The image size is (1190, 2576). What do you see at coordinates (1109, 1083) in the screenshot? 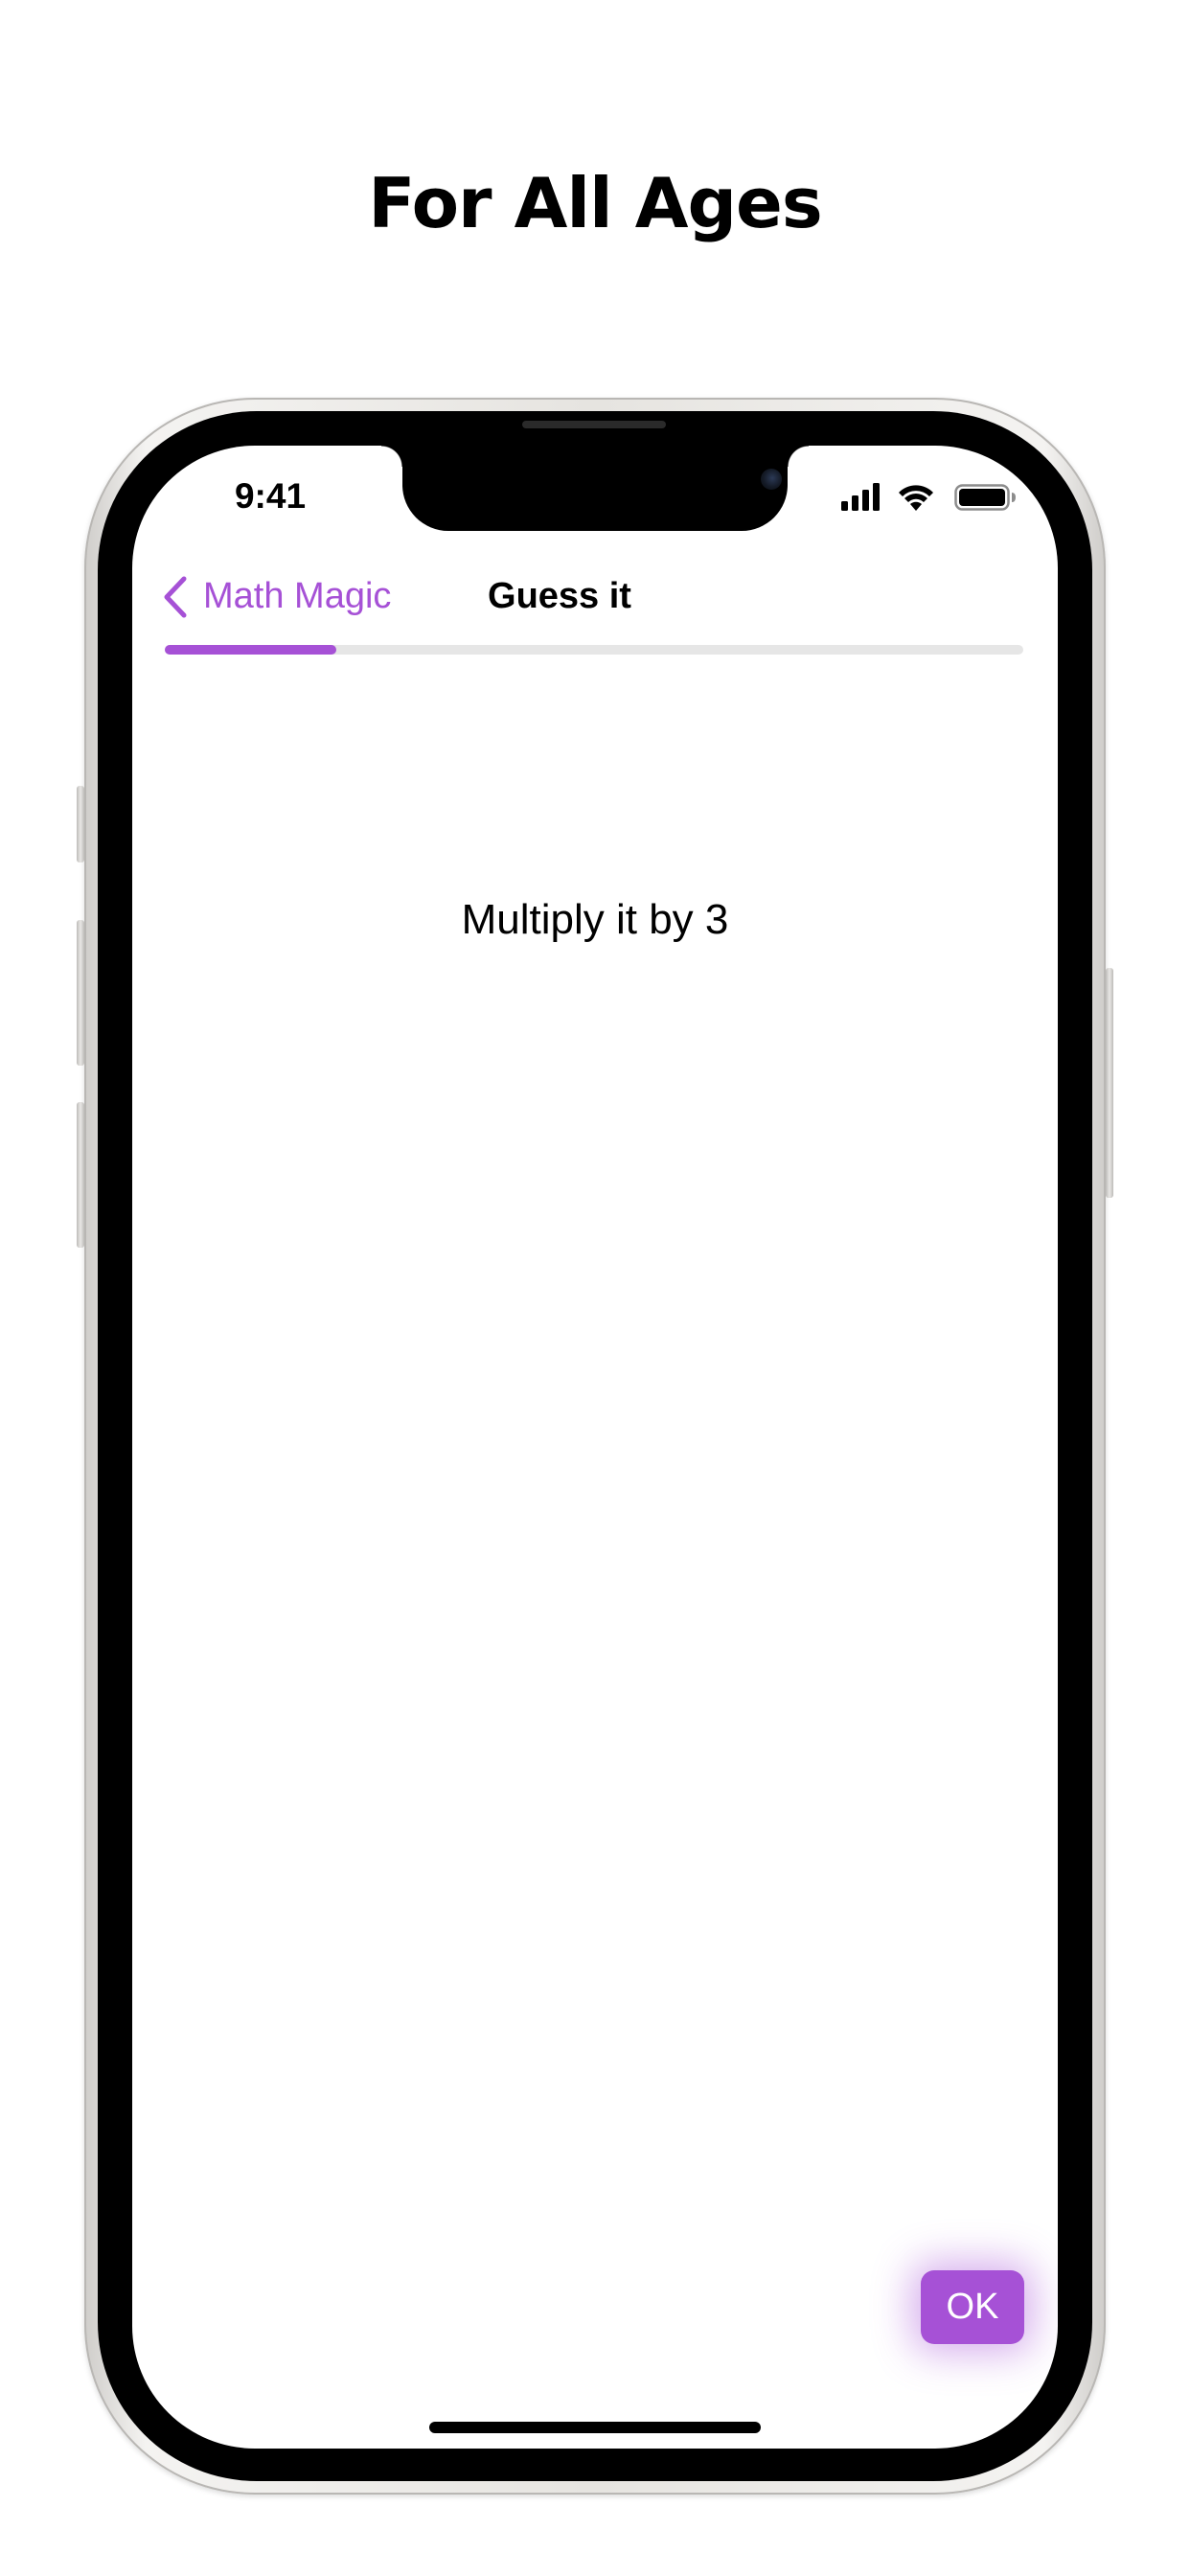
I see `power-button` at bounding box center [1109, 1083].